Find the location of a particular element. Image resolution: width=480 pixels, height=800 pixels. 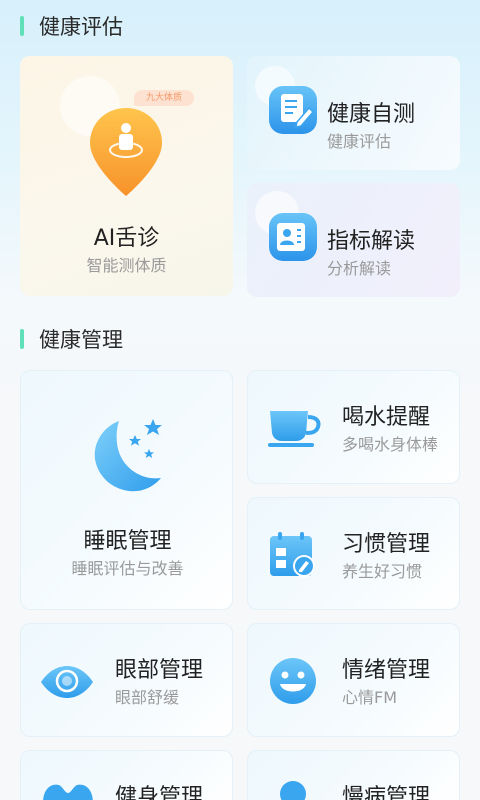

habit-management-card: 习惯管理 养生好习惯 is located at coordinates (353, 553).